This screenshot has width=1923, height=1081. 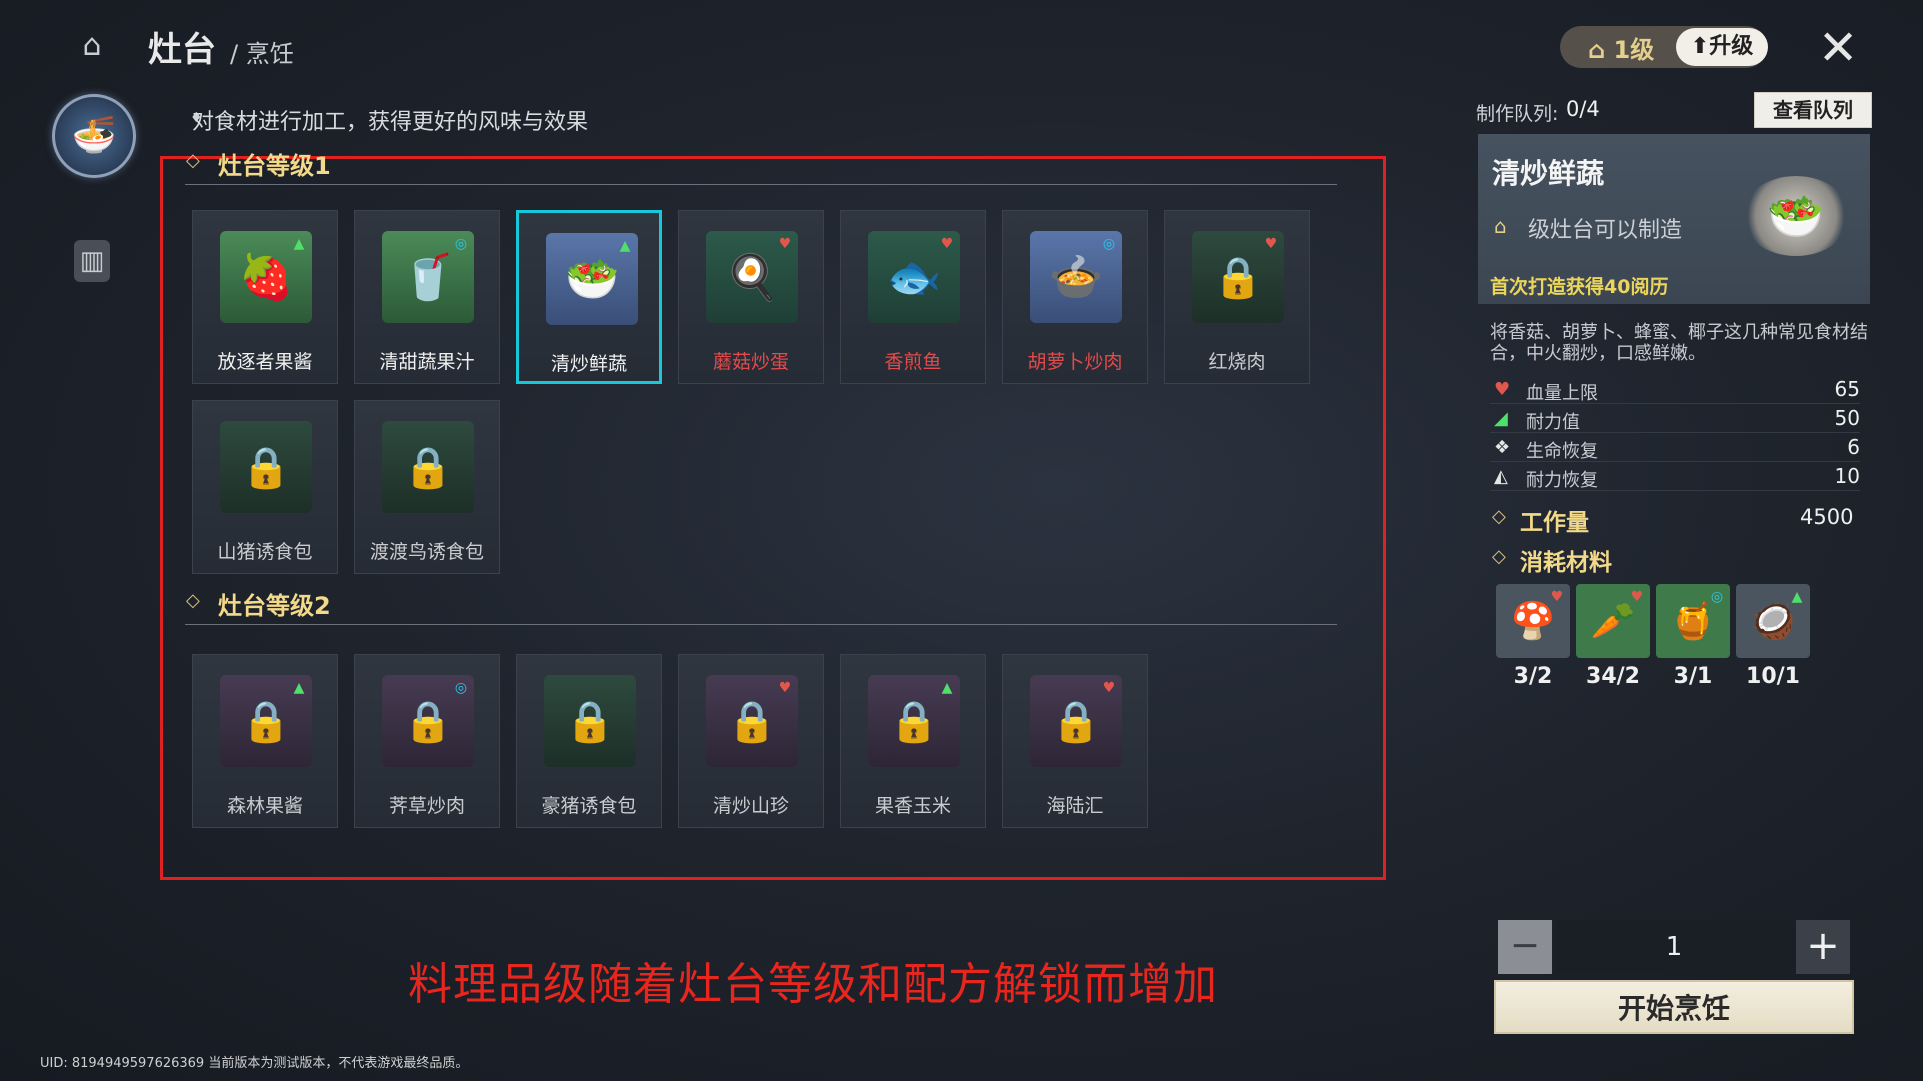 I want to click on cooking-tab-icon: 🍜, so click(x=94, y=136).